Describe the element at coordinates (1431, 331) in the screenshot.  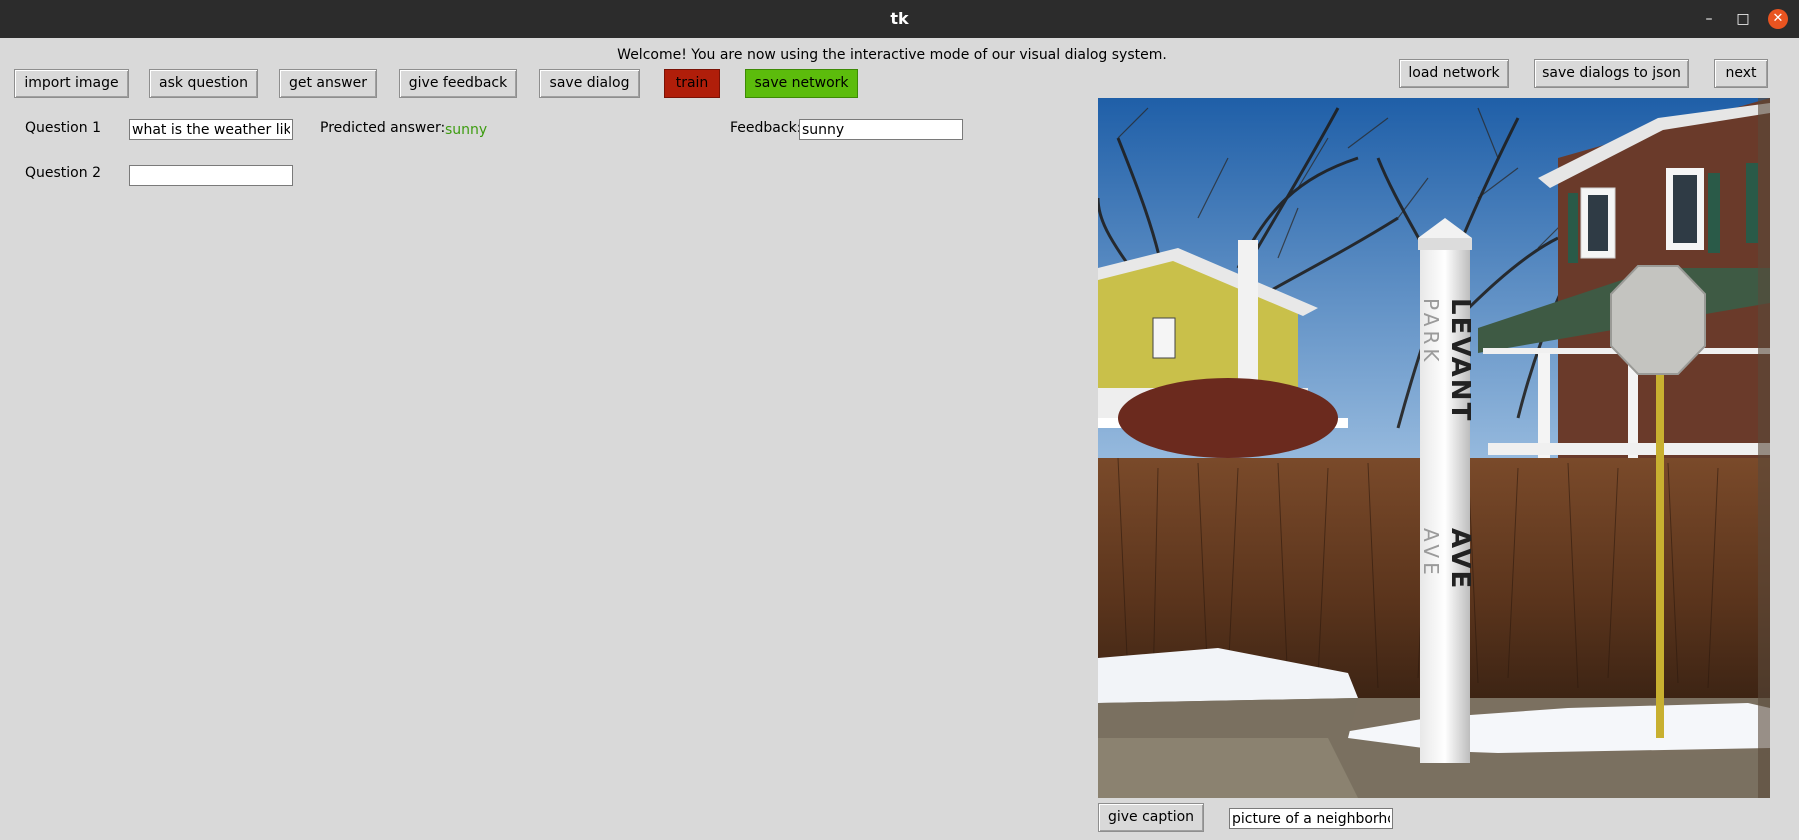
I see `sign-faded-name: PARK` at that location.